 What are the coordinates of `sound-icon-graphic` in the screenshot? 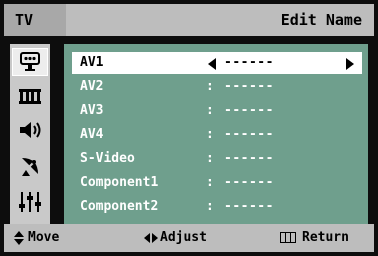 It's located at (30, 130).